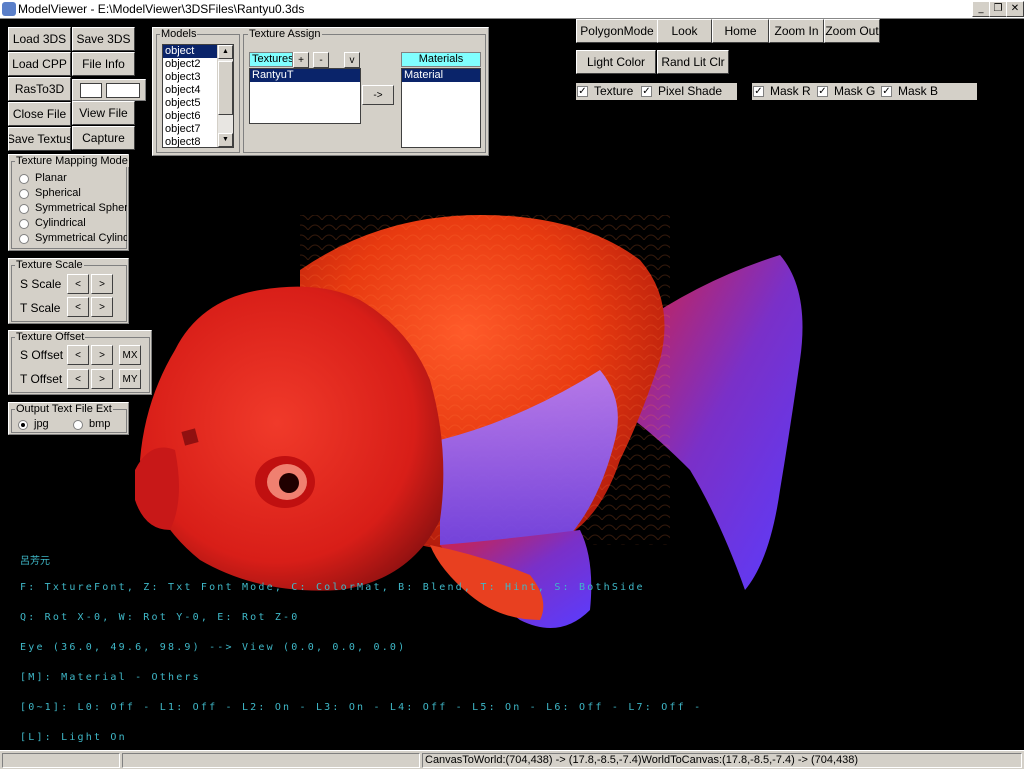 This screenshot has height=769, width=1024. What do you see at coordinates (285, 34) in the screenshot?
I see `texture-assign-label: Texture Assign` at bounding box center [285, 34].